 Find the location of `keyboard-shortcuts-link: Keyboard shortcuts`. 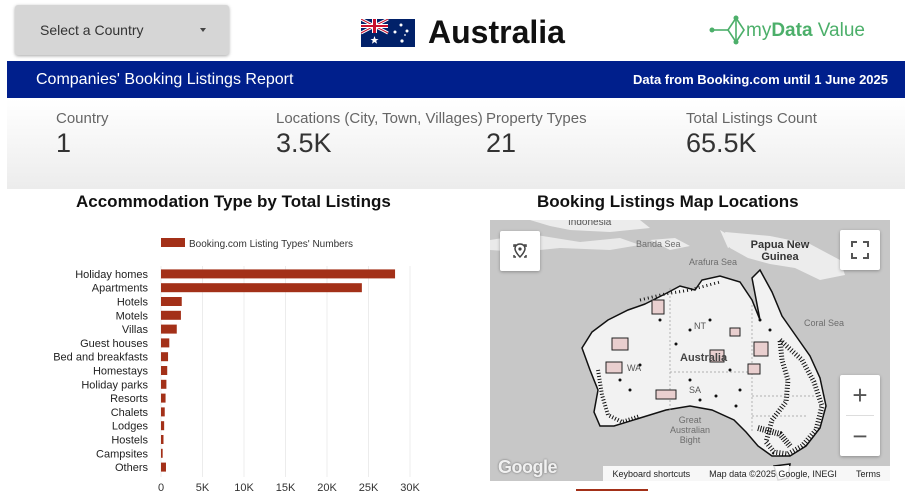

keyboard-shortcuts-link: Keyboard shortcuts is located at coordinates (652, 474).